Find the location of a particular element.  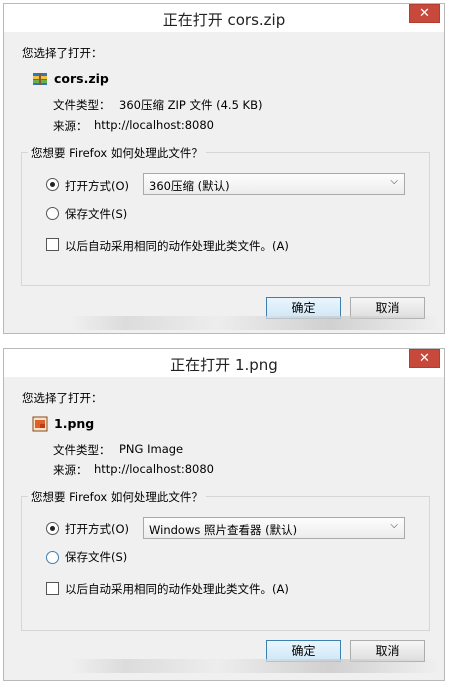

archive-icon is located at coordinates (40, 79).